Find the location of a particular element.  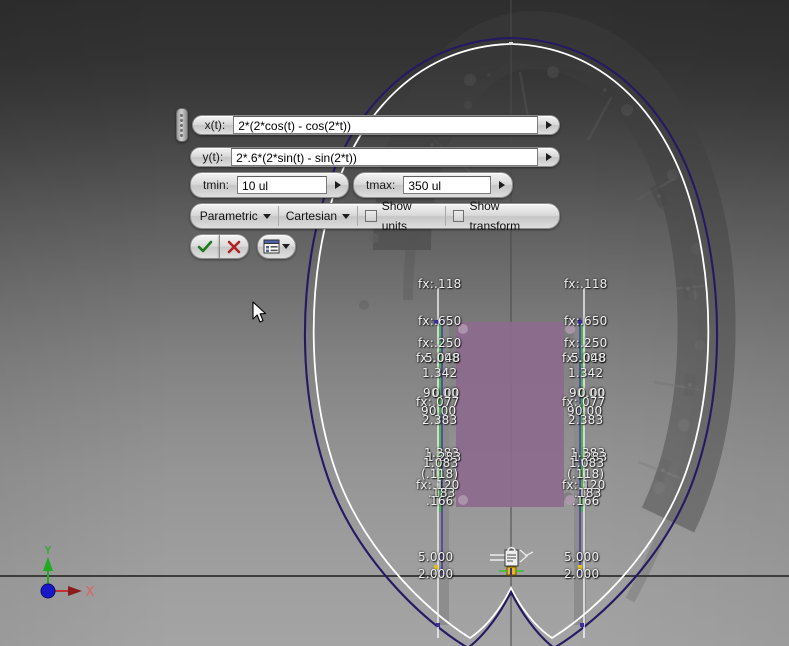

tmax-pill: tmax: 350 ul is located at coordinates (433, 185).